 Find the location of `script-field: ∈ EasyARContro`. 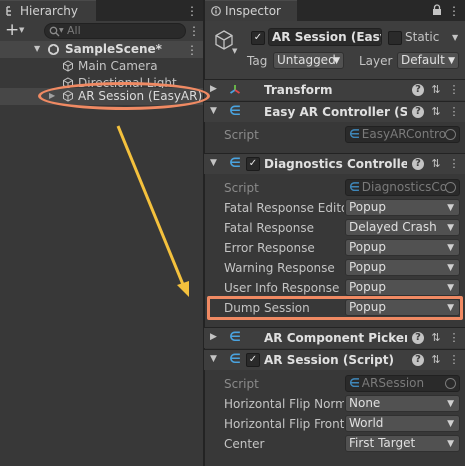

script-field: ∈ EasyARContro is located at coordinates (402, 134).